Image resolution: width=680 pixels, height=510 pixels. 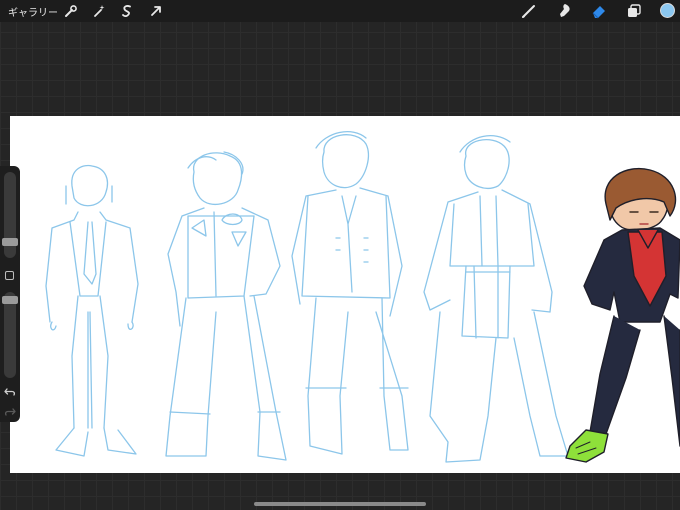 What do you see at coordinates (10, 242) in the screenshot?
I see `brush-size-thumb` at bounding box center [10, 242].